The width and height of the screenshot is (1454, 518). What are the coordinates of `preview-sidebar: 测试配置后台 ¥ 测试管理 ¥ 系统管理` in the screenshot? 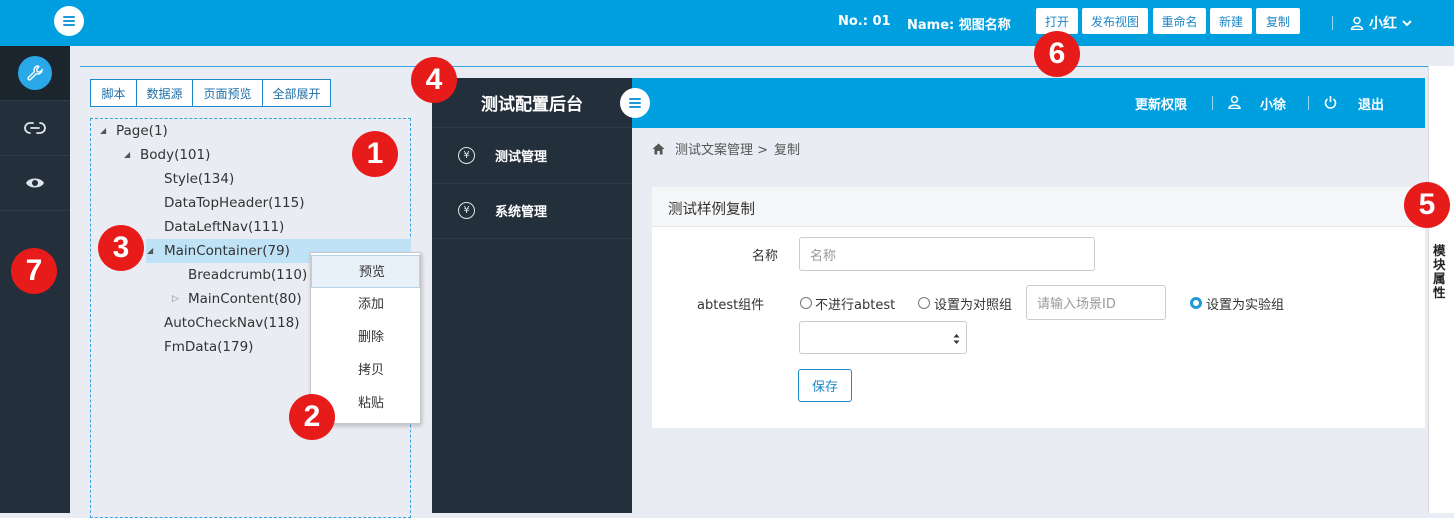 It's located at (532, 295).